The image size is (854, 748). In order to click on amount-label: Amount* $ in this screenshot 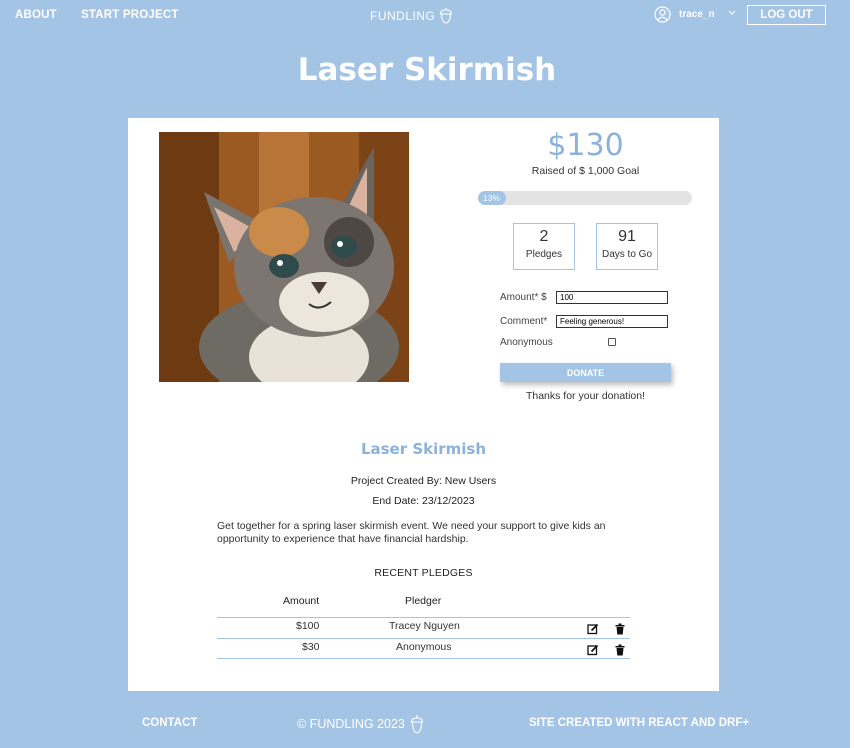, I will do `click(523, 297)`.